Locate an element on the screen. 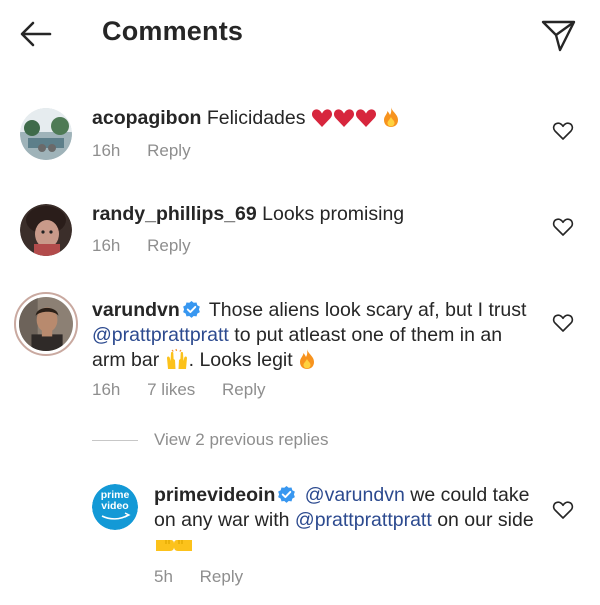  comment-username: randy_phillips_69 is located at coordinates (174, 214).